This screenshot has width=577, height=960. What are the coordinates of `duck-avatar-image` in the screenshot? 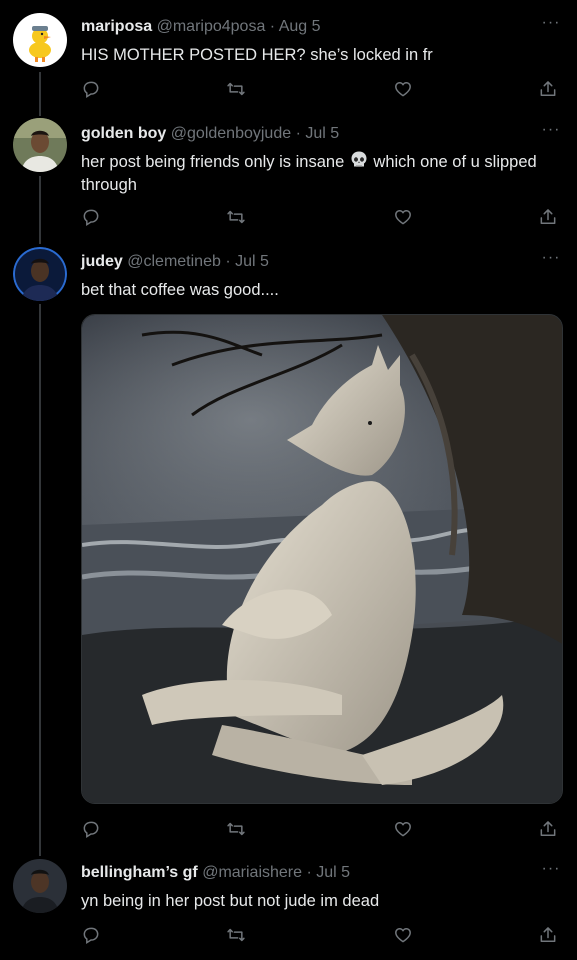 It's located at (40, 40).